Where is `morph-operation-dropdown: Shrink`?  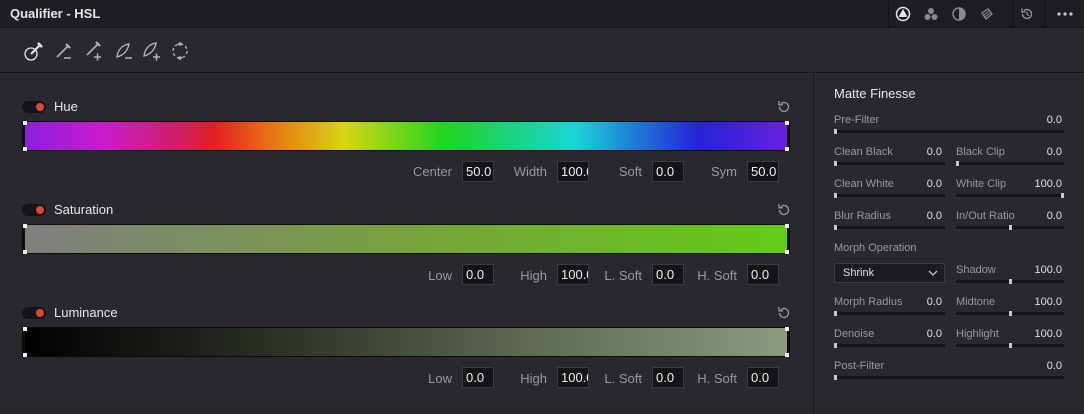
morph-operation-dropdown: Shrink is located at coordinates (889, 273).